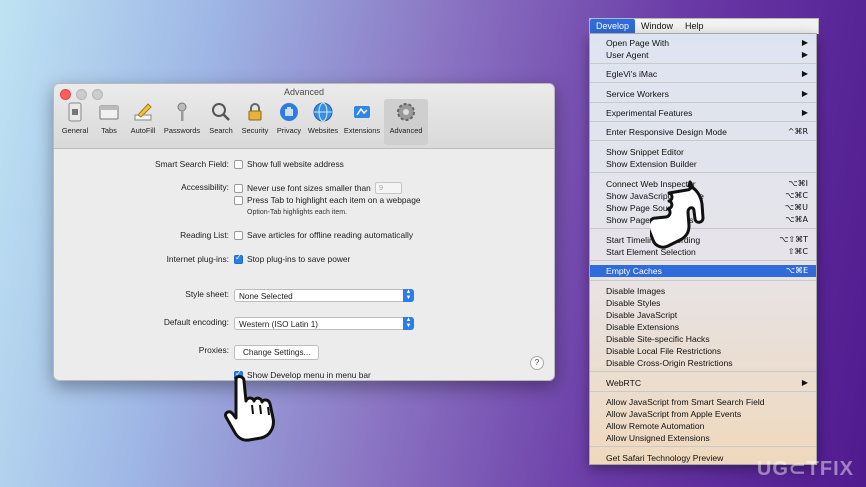 Image resolution: width=866 pixels, height=487 pixels. What do you see at coordinates (645, 152) in the screenshot?
I see `menu-item-label: Show Snippet Editor` at bounding box center [645, 152].